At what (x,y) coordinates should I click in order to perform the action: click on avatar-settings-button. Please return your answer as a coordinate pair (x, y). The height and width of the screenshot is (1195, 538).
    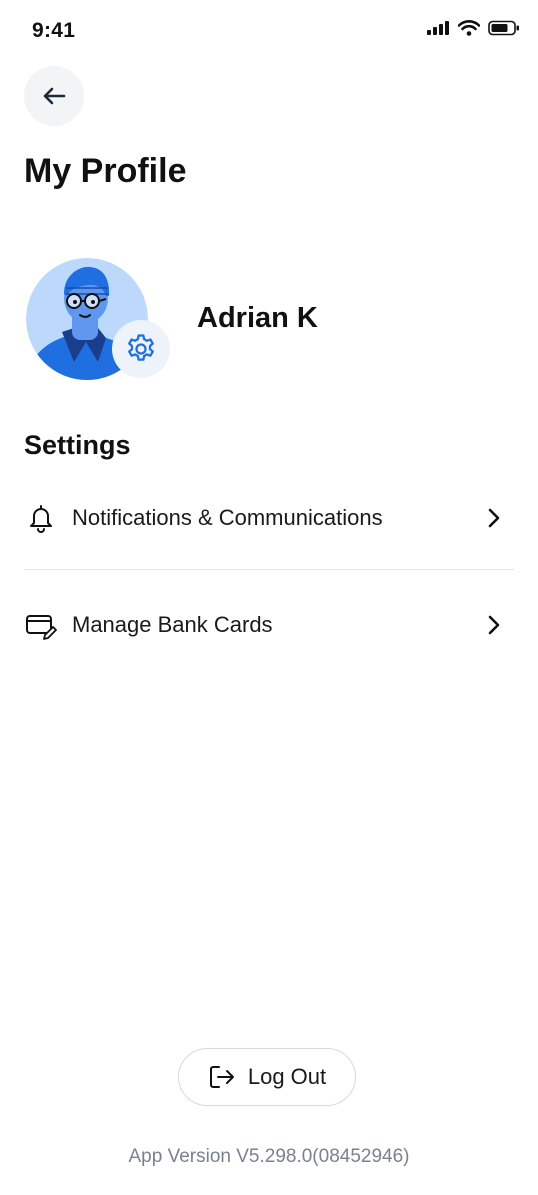
    Looking at the image, I should click on (141, 349).